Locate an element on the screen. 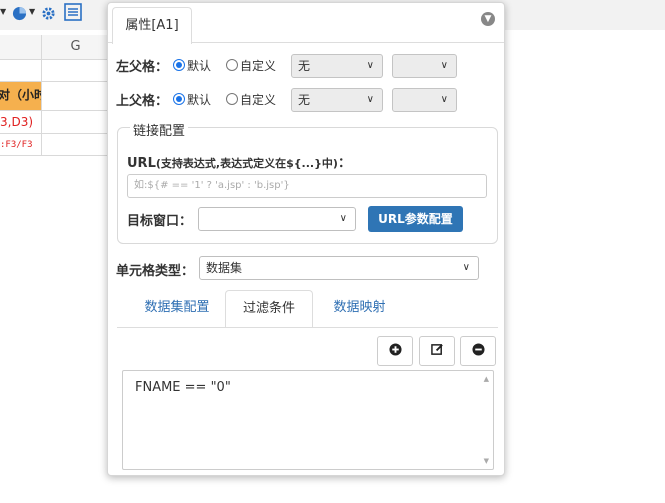 The height and width of the screenshot is (503, 665). tab-dataset-config: 数据集配置 is located at coordinates (177, 309).